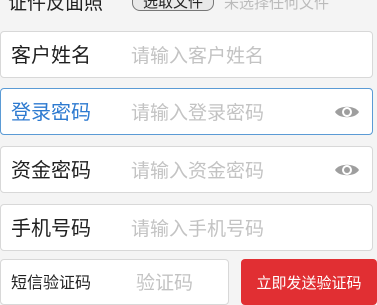 This screenshot has height=305, width=377. I want to click on login-password-input, so click(226, 112).